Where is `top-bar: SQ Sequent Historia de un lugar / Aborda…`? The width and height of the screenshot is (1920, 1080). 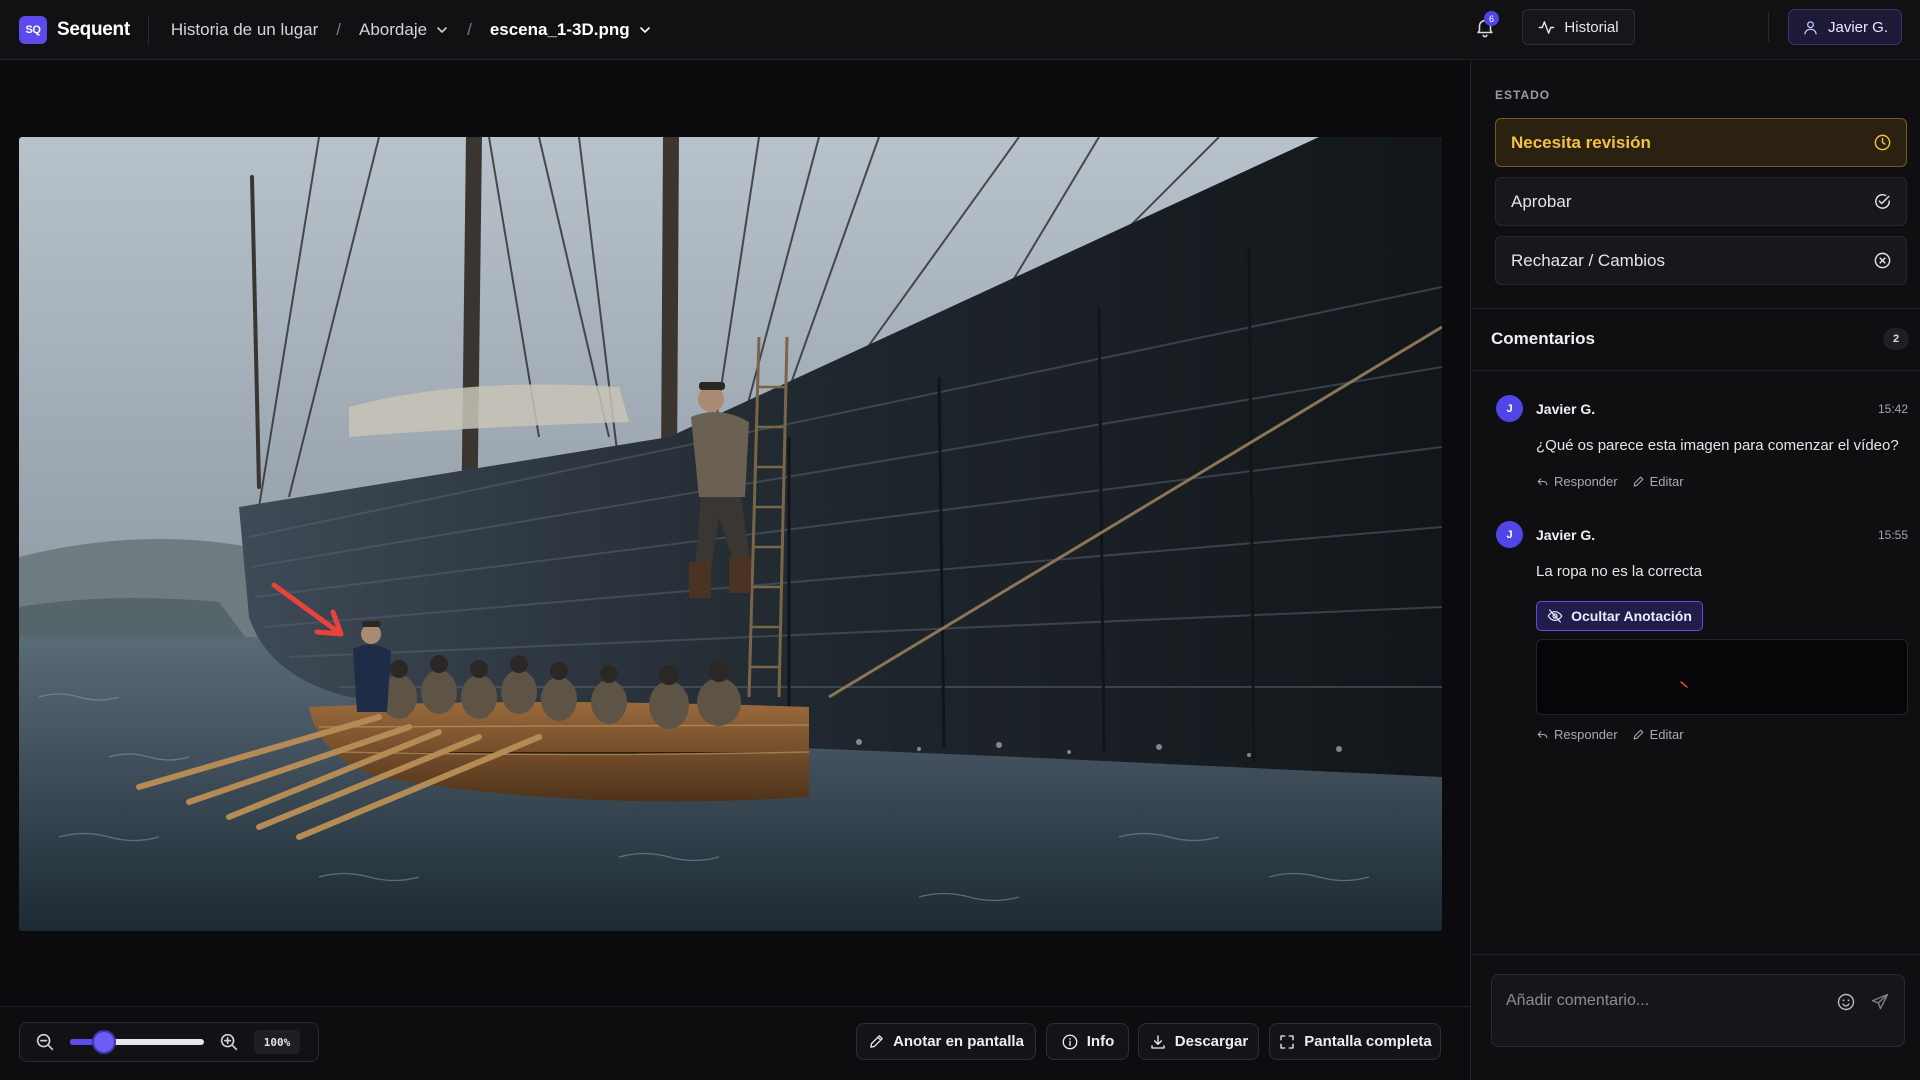
top-bar: SQ Sequent Historia de un lugar / Aborda… is located at coordinates (960, 30).